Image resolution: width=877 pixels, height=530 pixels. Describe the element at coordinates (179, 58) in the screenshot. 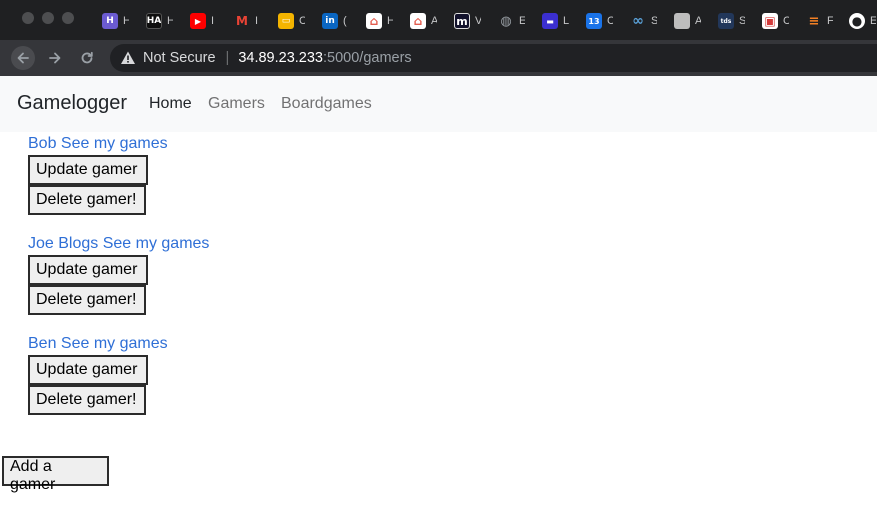

I see `security-status: Not Secure` at that location.